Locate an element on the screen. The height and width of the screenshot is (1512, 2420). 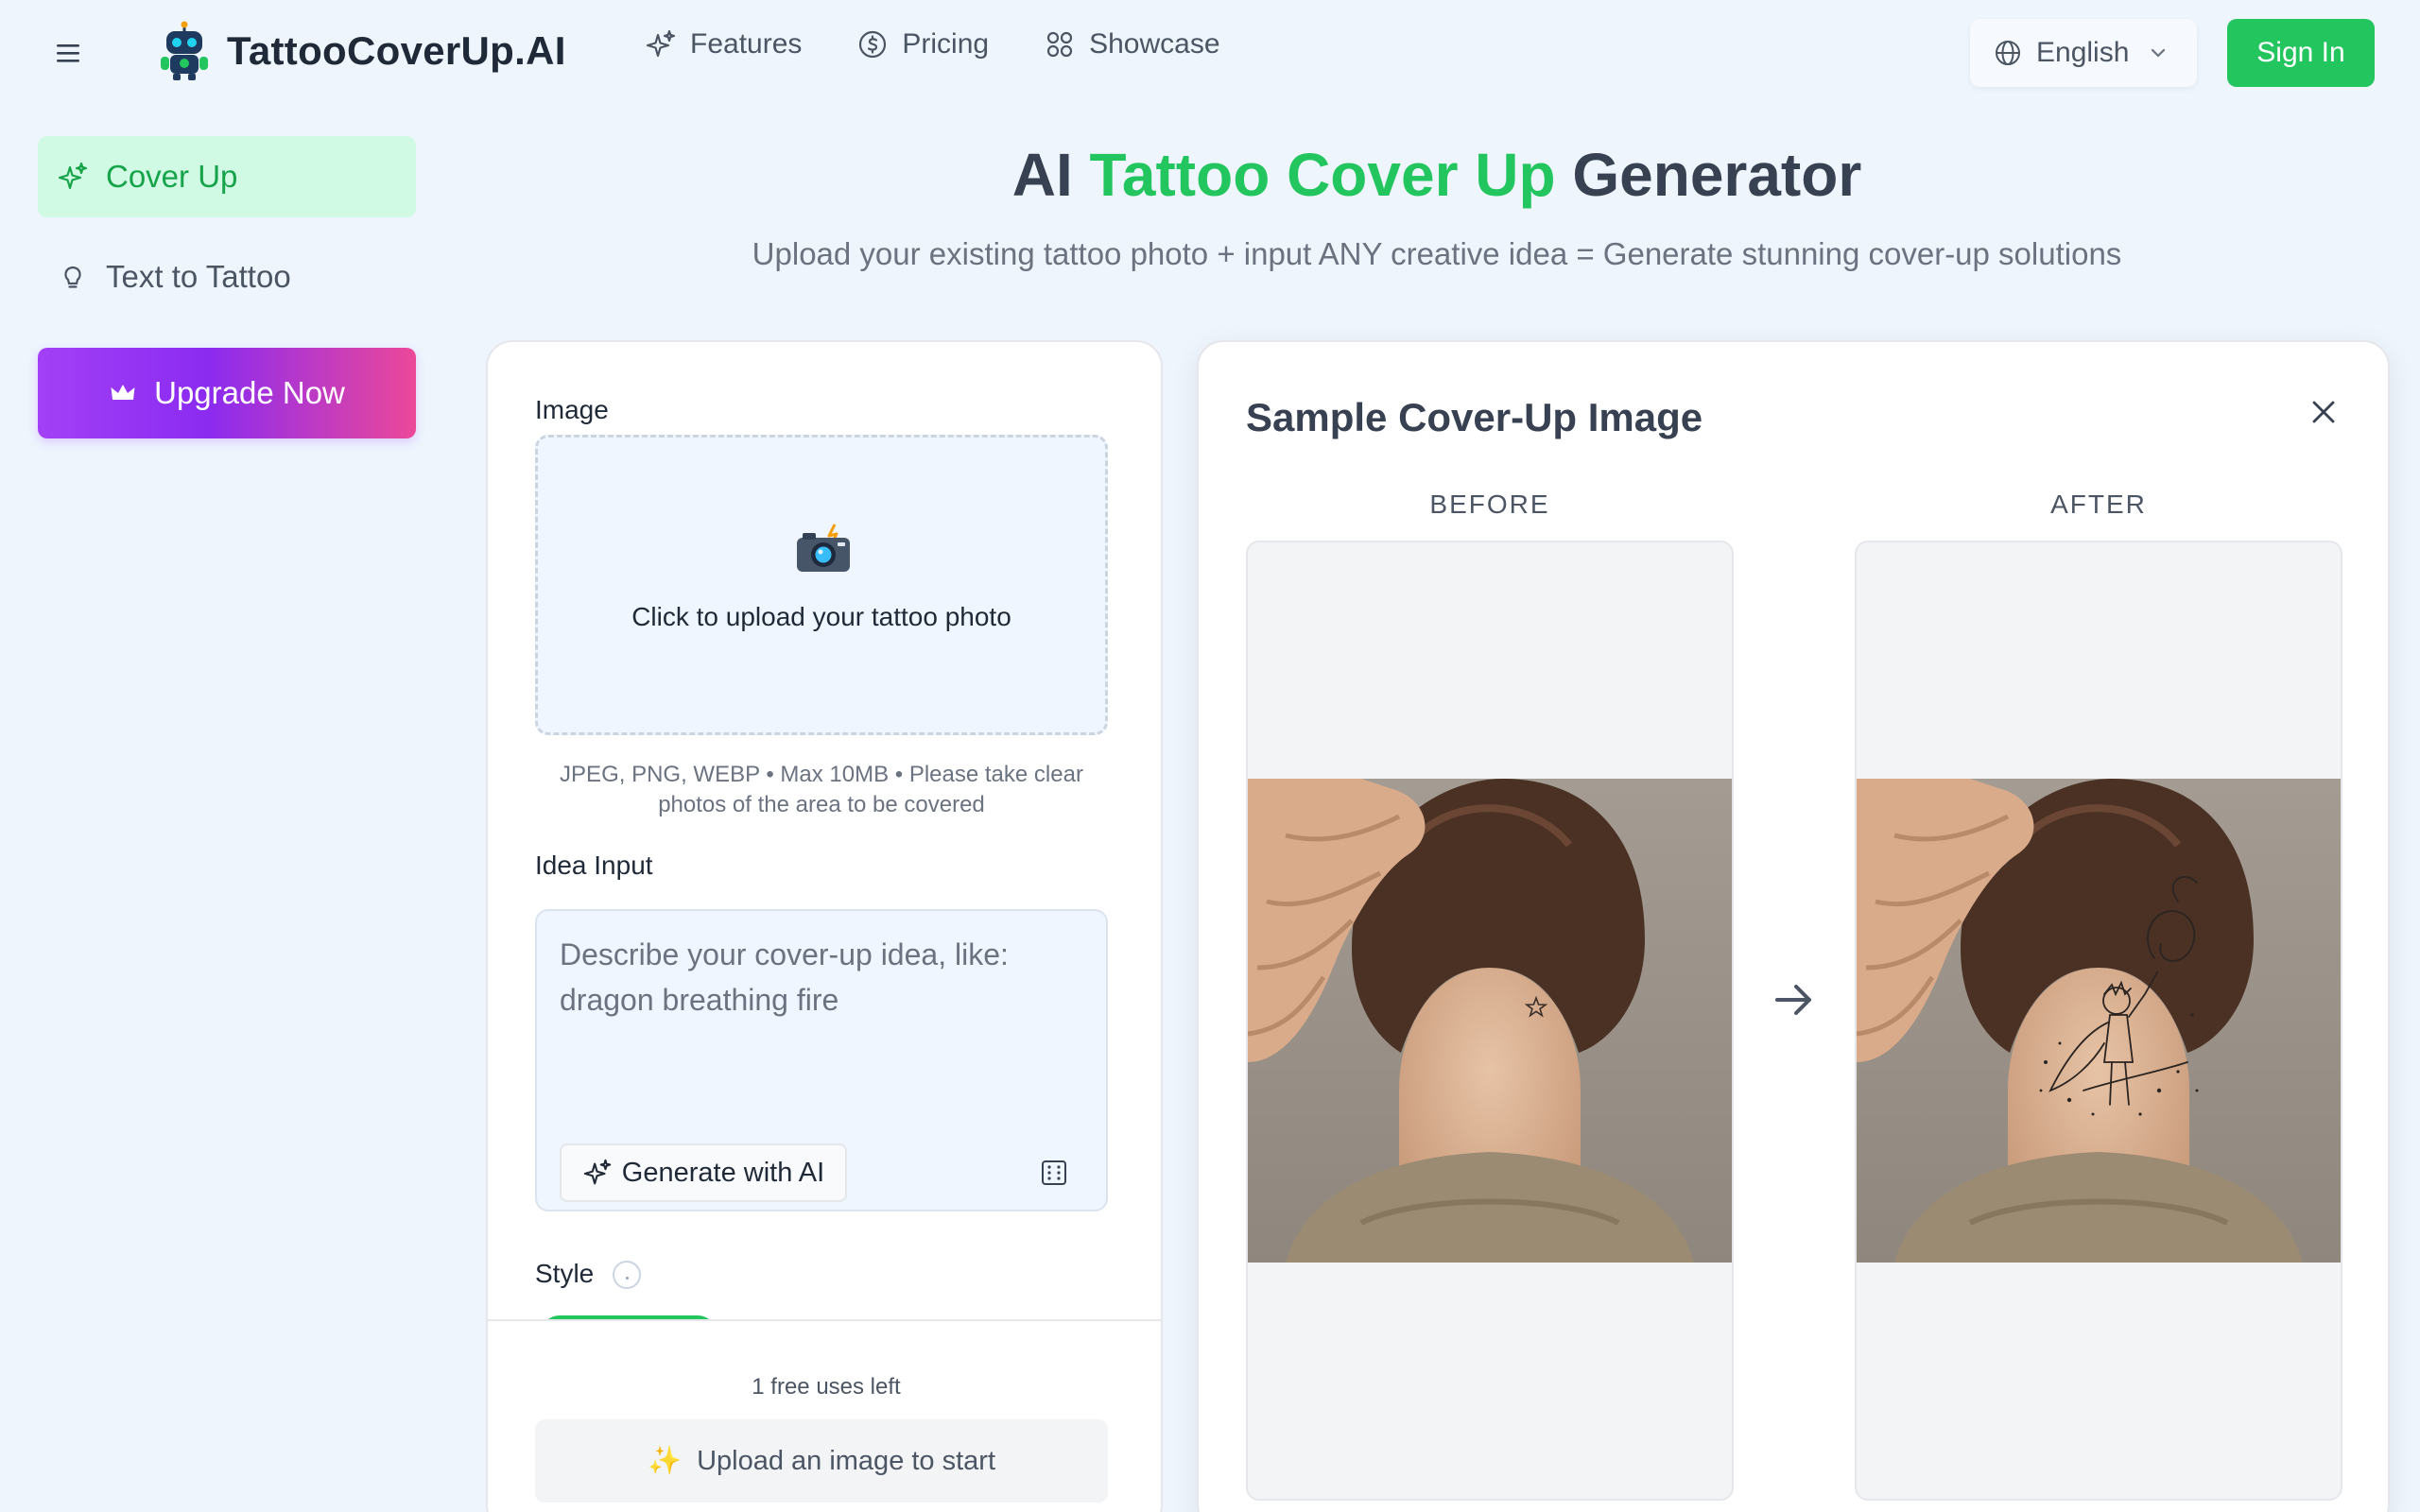
title-accent: Tattoo Cover Up is located at coordinates (1322, 175).